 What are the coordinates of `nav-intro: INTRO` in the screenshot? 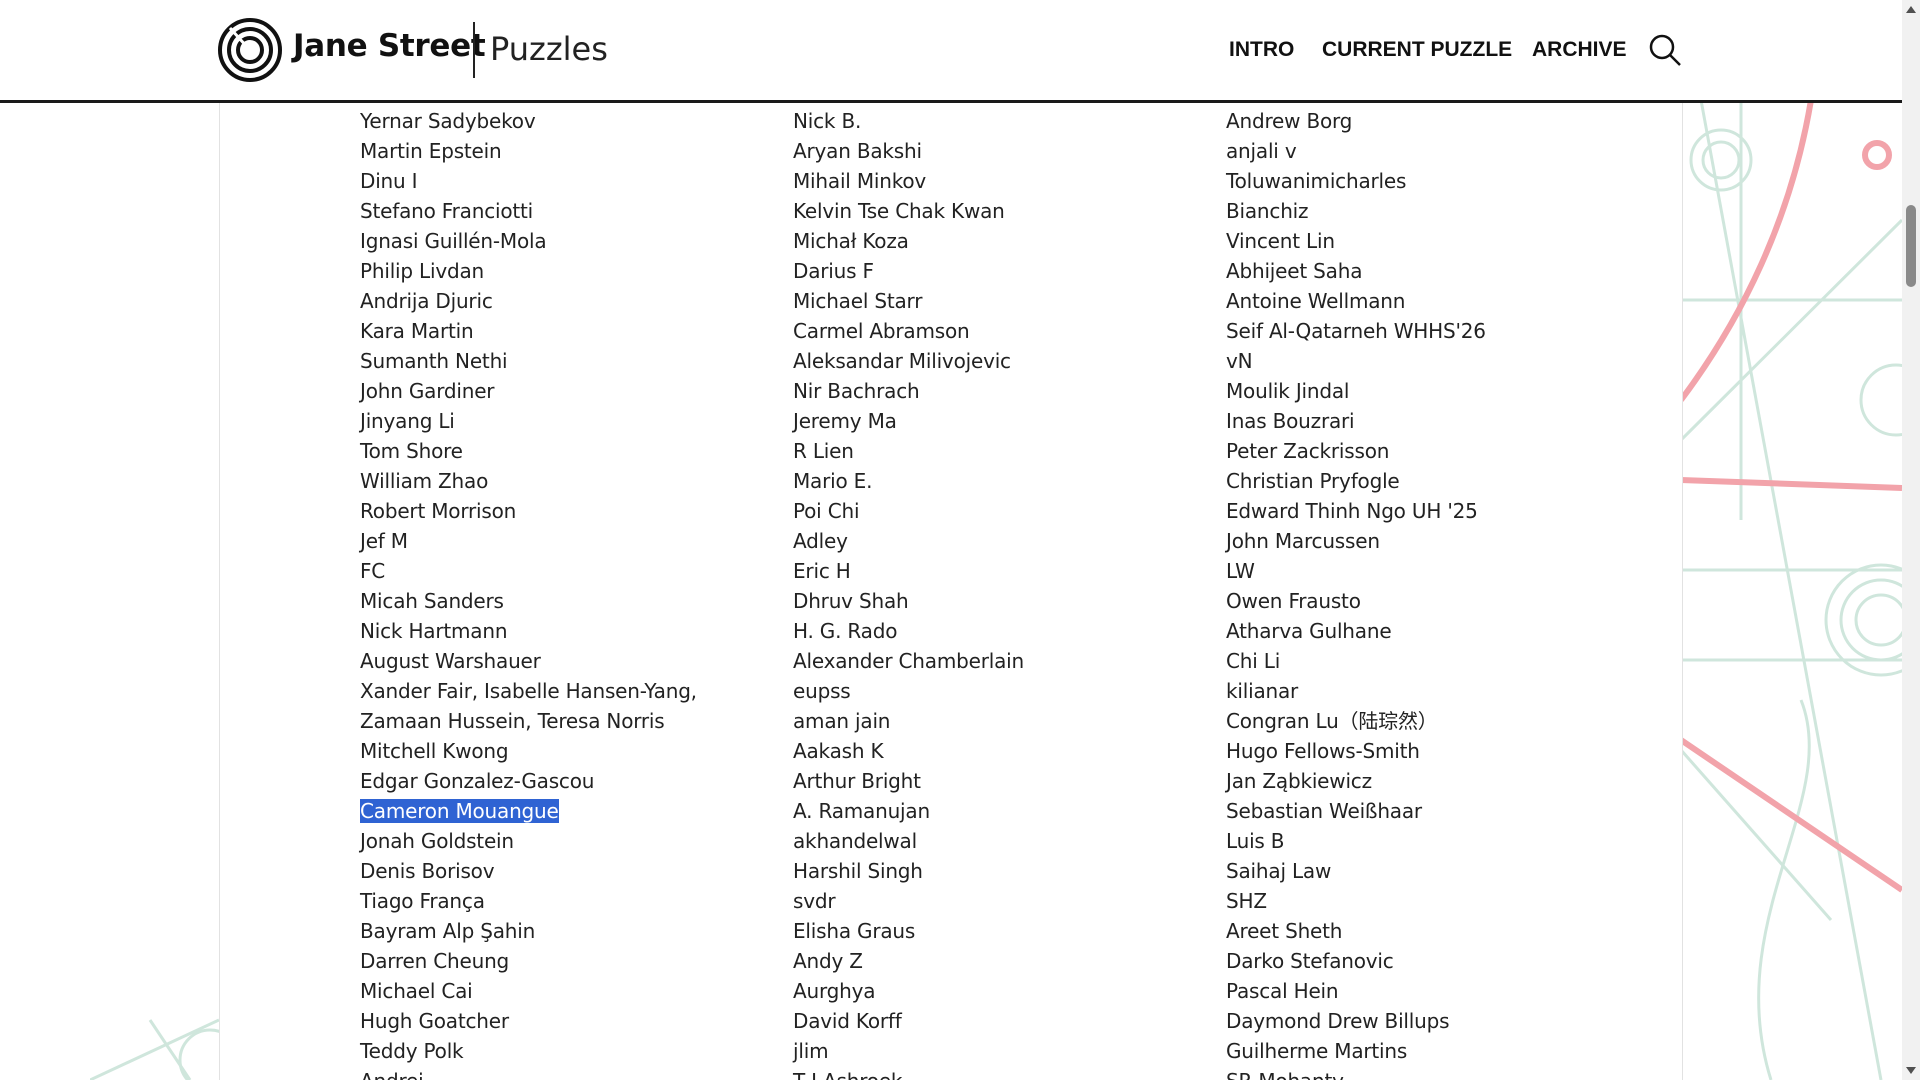 It's located at (1261, 50).